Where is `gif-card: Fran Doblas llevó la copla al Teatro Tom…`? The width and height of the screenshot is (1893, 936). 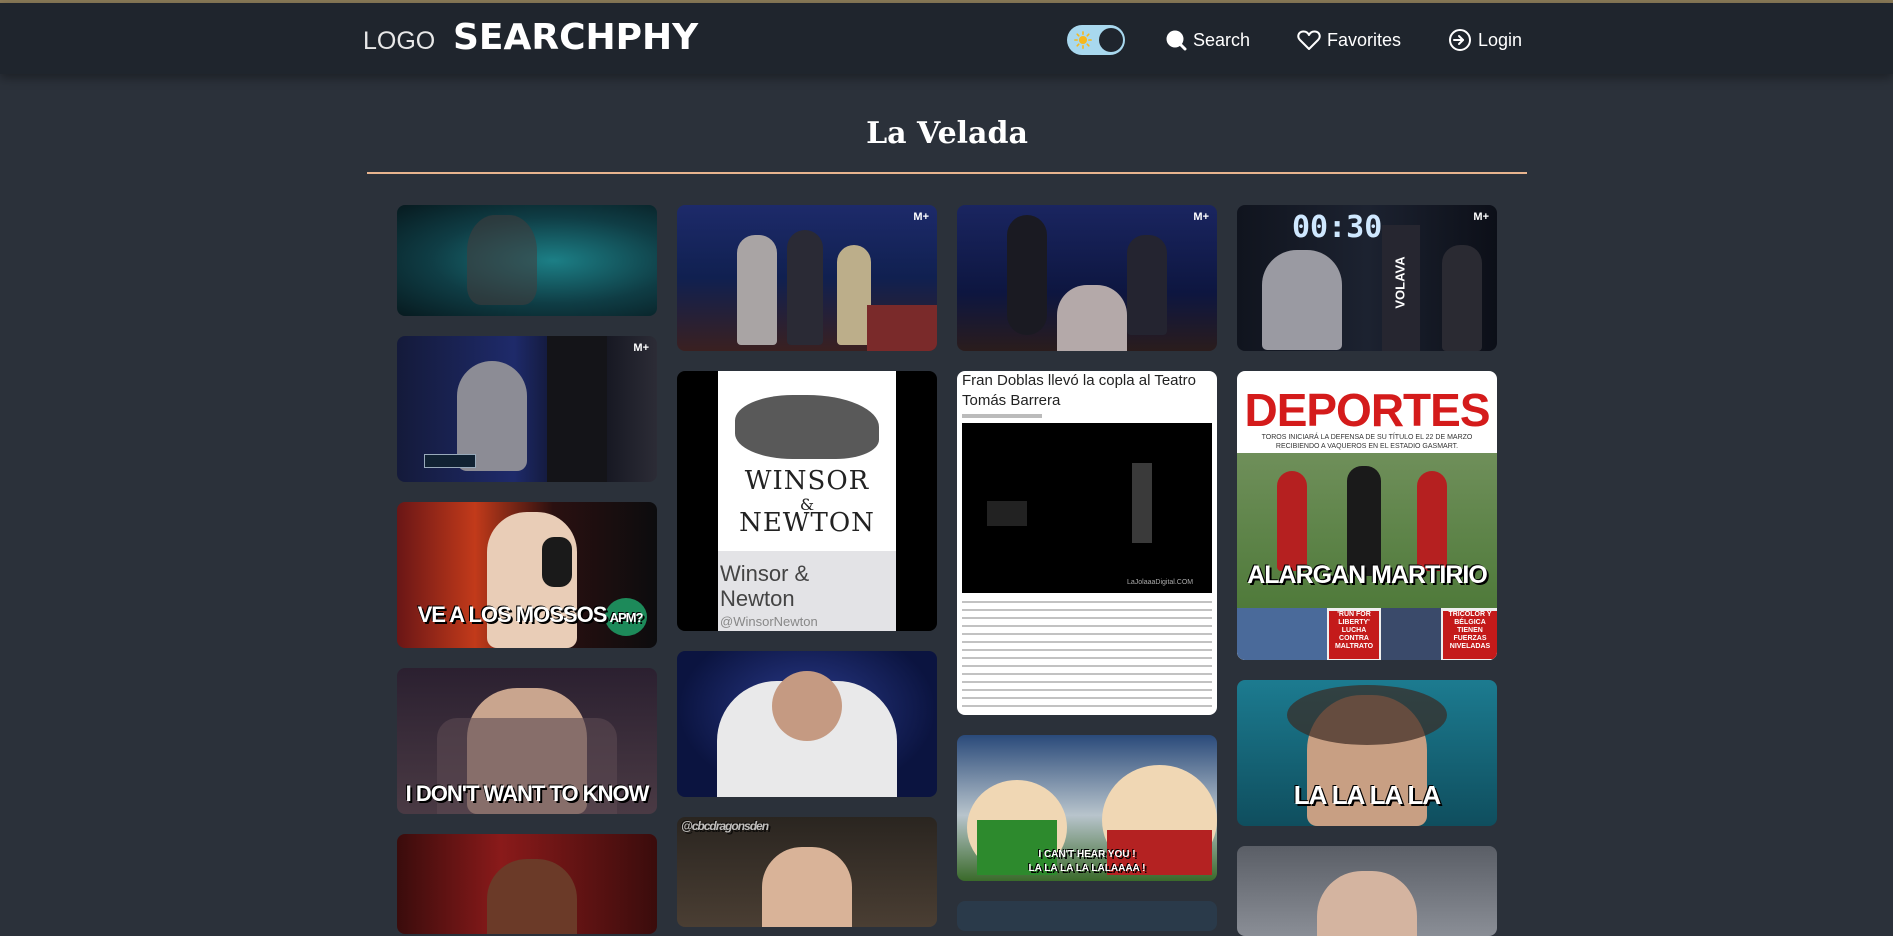 gif-card: Fran Doblas llevó la copla al Teatro Tom… is located at coordinates (1087, 543).